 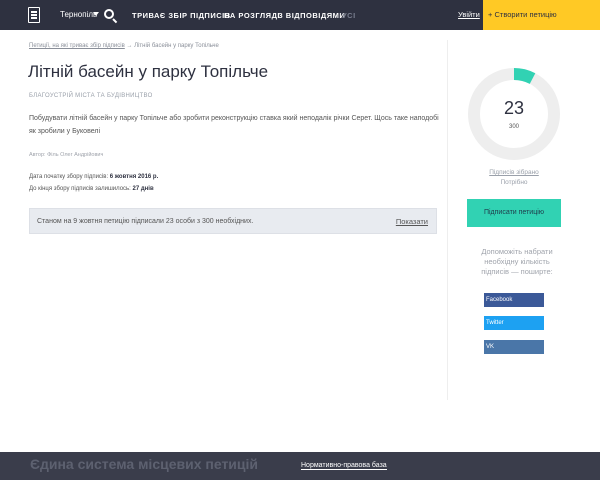 What do you see at coordinates (469, 14) in the screenshot?
I see `login-link: Увійти` at bounding box center [469, 14].